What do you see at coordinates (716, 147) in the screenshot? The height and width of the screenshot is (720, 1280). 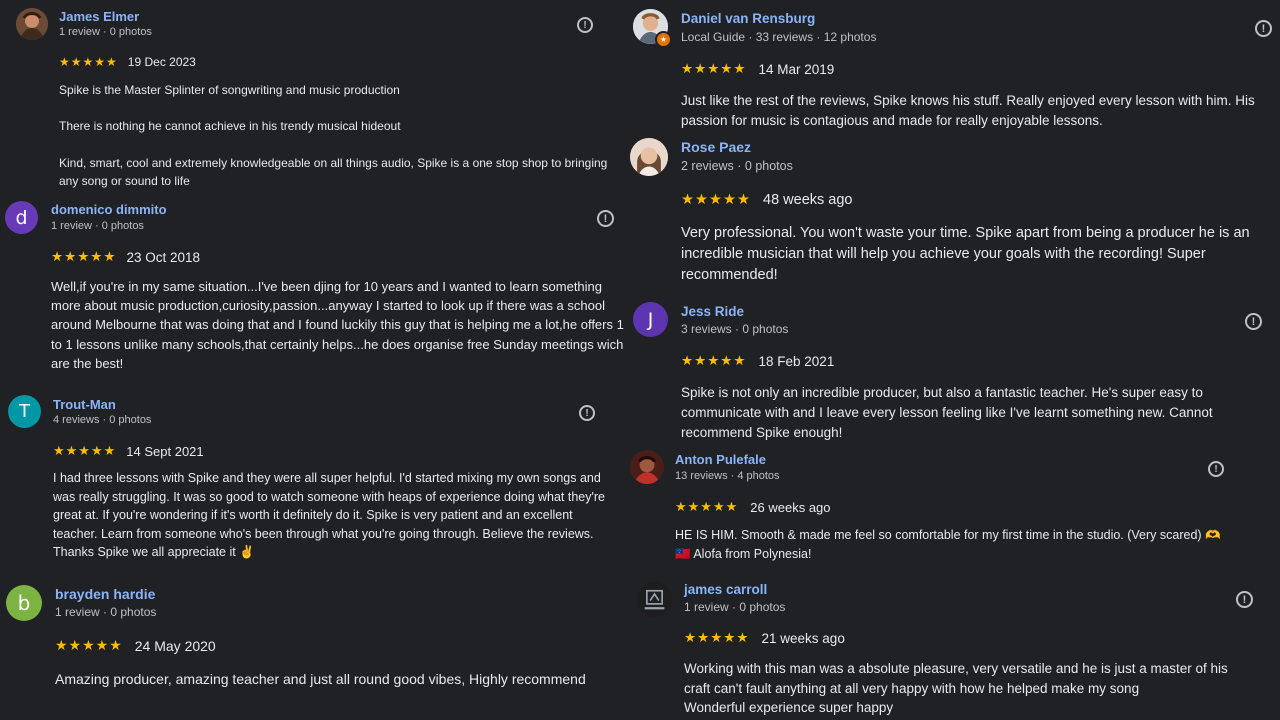 I see `reviewer-name: Rose Paez` at bounding box center [716, 147].